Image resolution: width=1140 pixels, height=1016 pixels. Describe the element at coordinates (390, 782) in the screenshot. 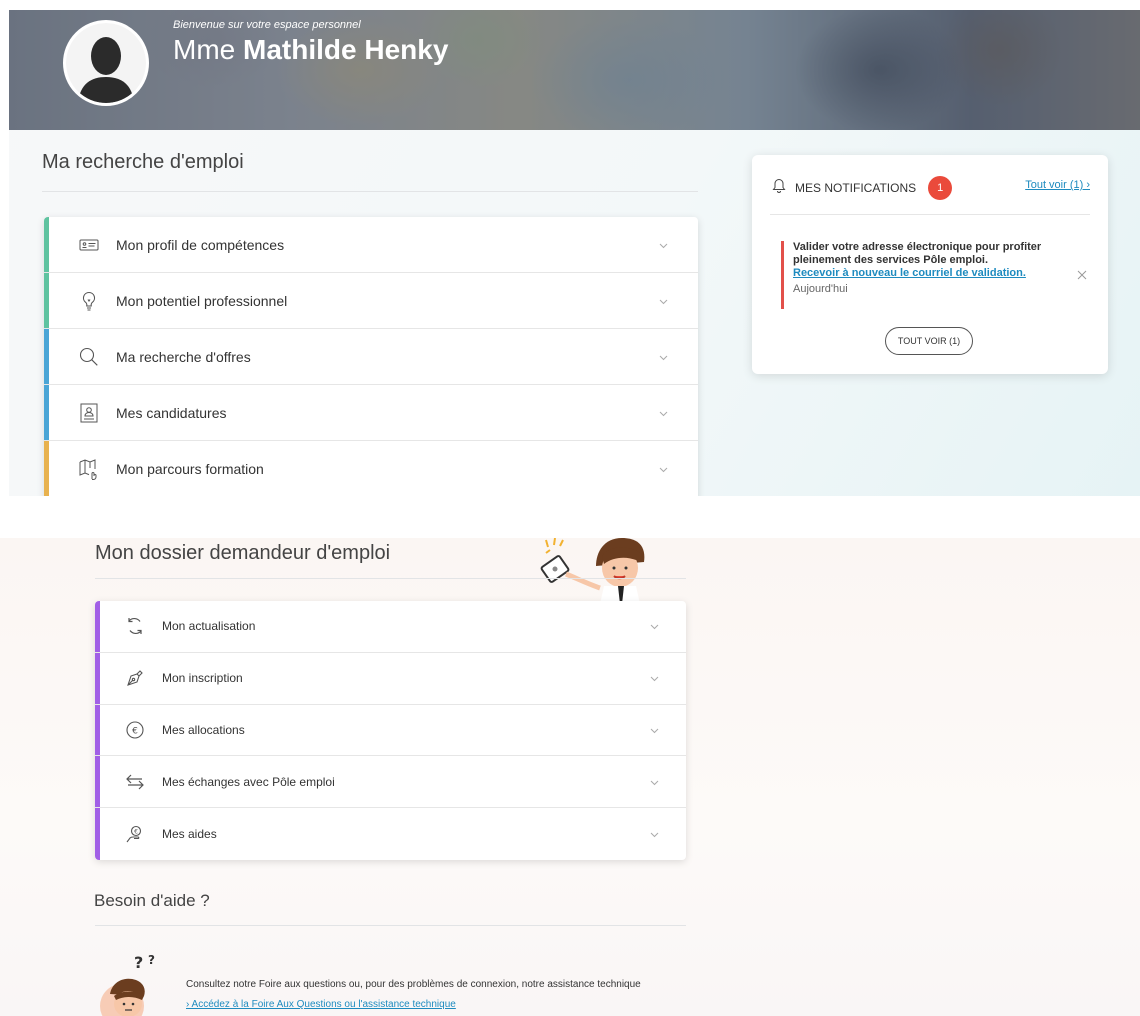

I see `accordion-item-echanges: Mes échanges avec Pôle emploi` at that location.